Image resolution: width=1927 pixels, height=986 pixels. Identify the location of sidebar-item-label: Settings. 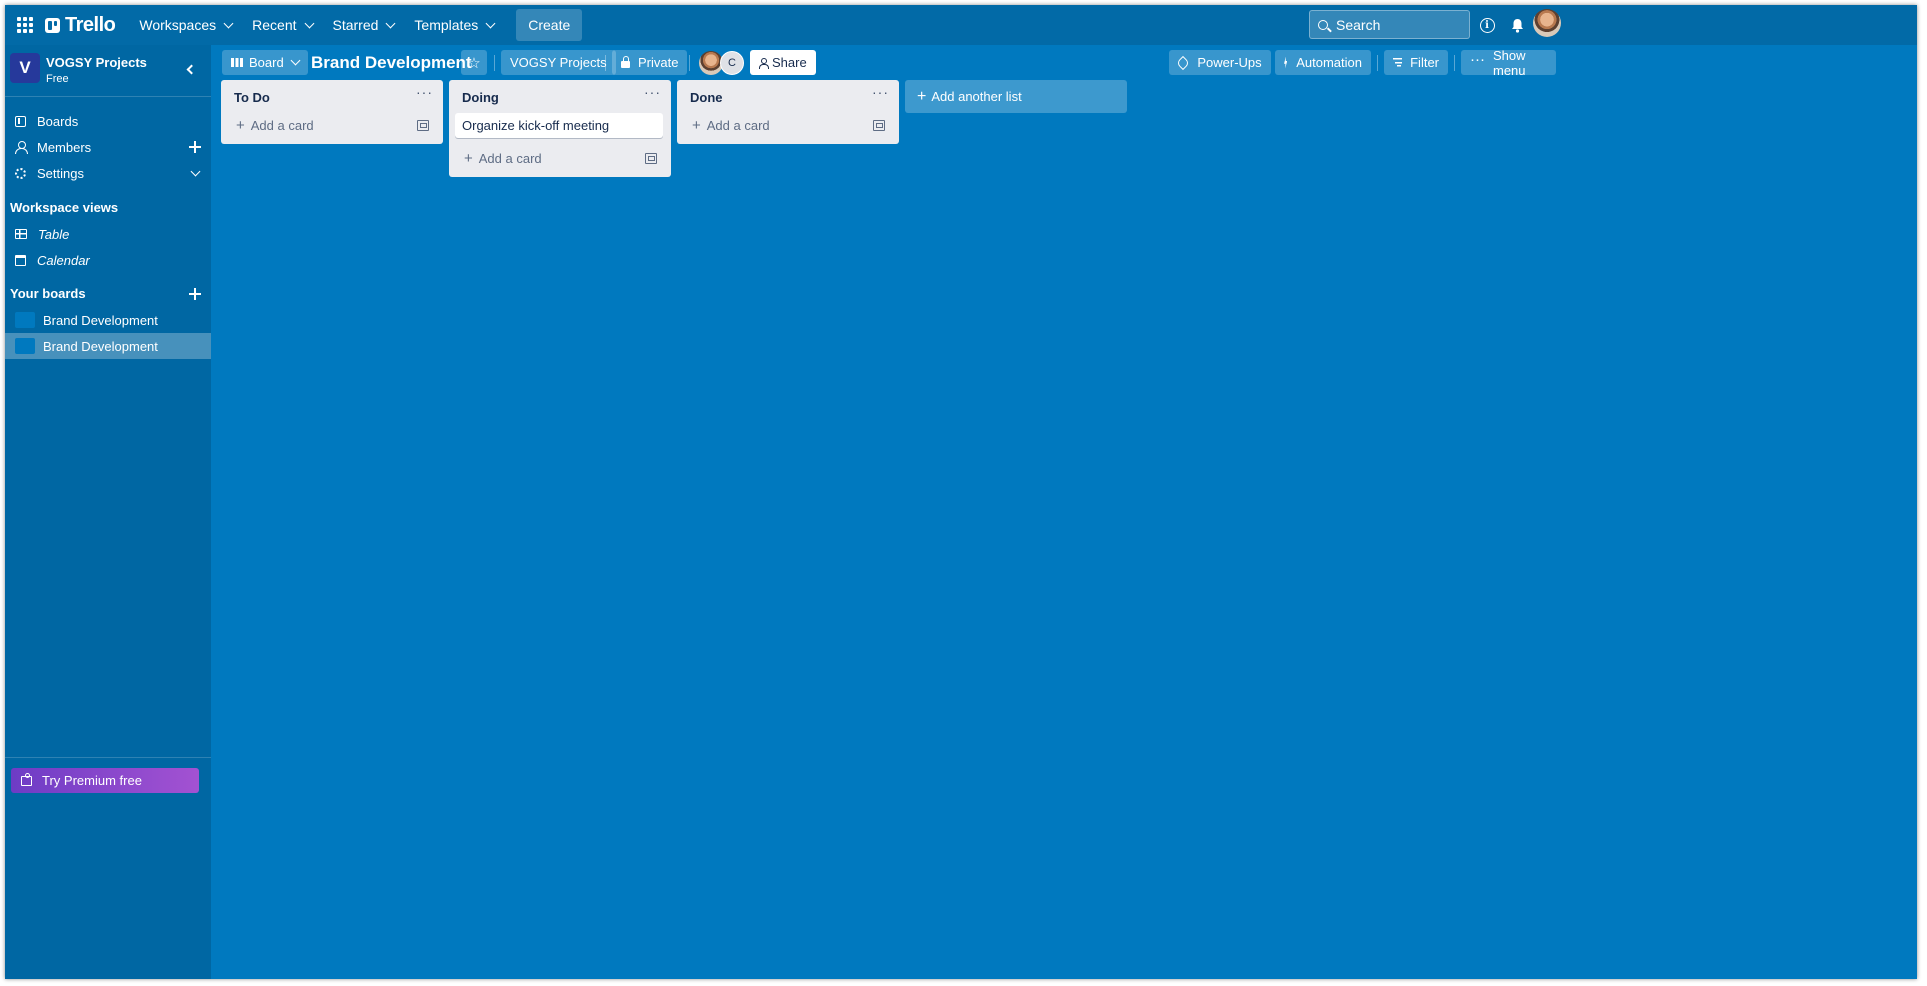
(60, 173).